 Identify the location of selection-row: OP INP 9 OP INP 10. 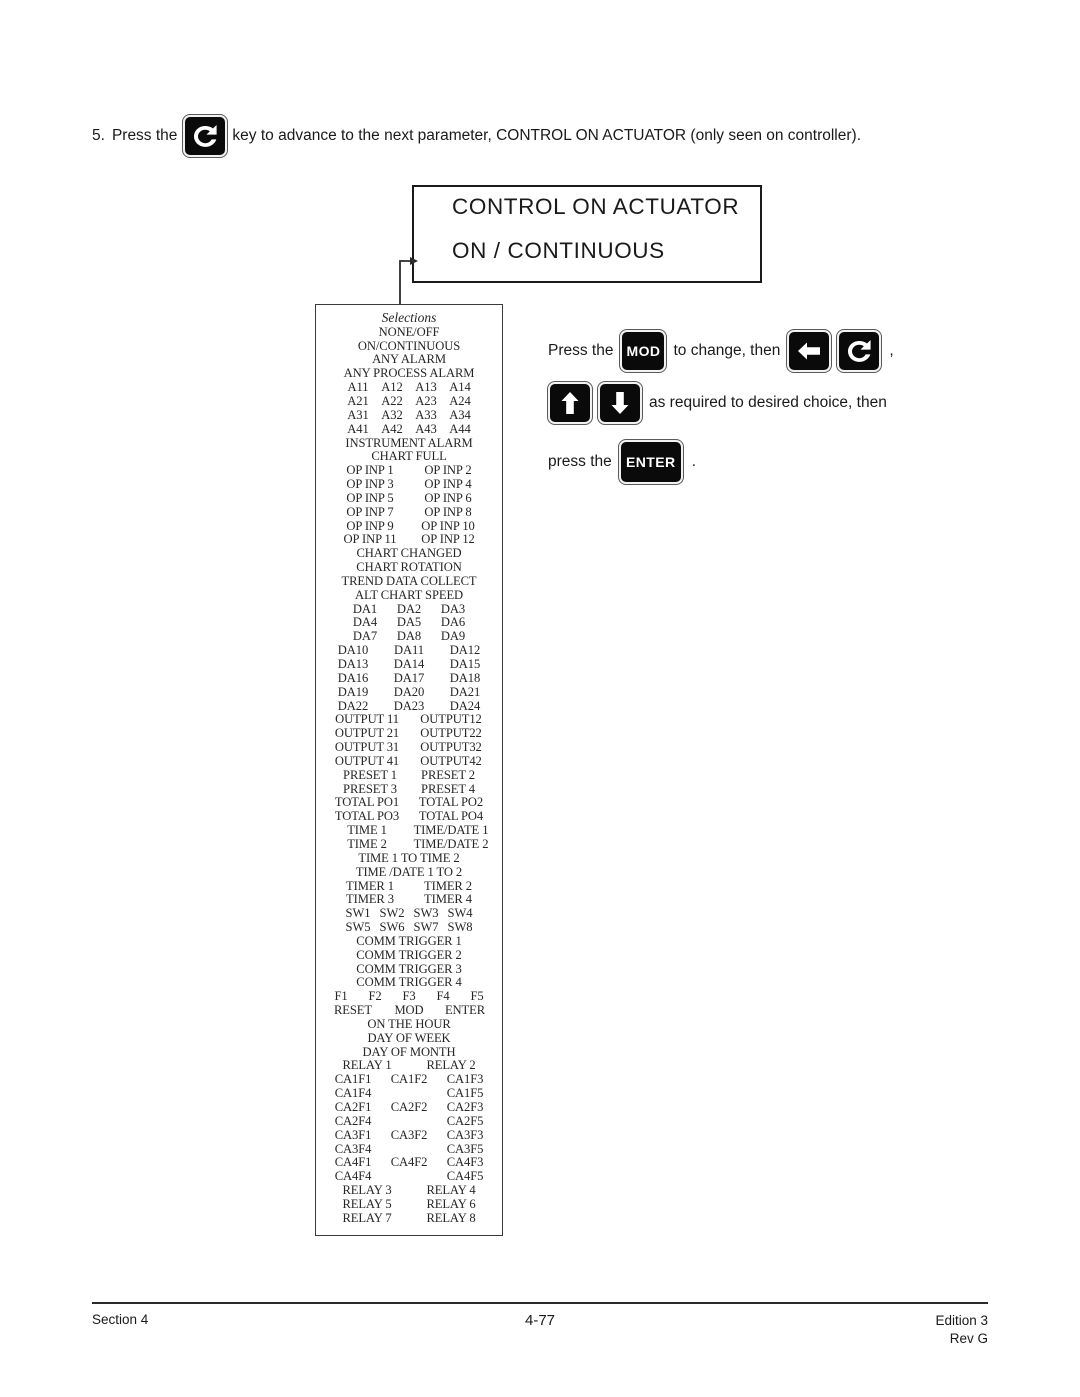
(409, 526).